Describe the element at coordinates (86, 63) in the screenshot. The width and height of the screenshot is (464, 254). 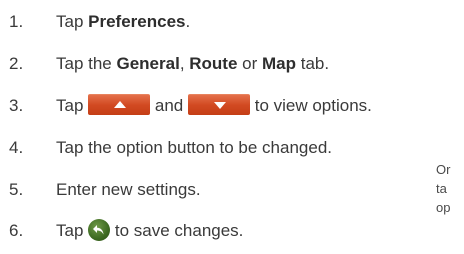
I see `step-prefix: Tap the` at that location.